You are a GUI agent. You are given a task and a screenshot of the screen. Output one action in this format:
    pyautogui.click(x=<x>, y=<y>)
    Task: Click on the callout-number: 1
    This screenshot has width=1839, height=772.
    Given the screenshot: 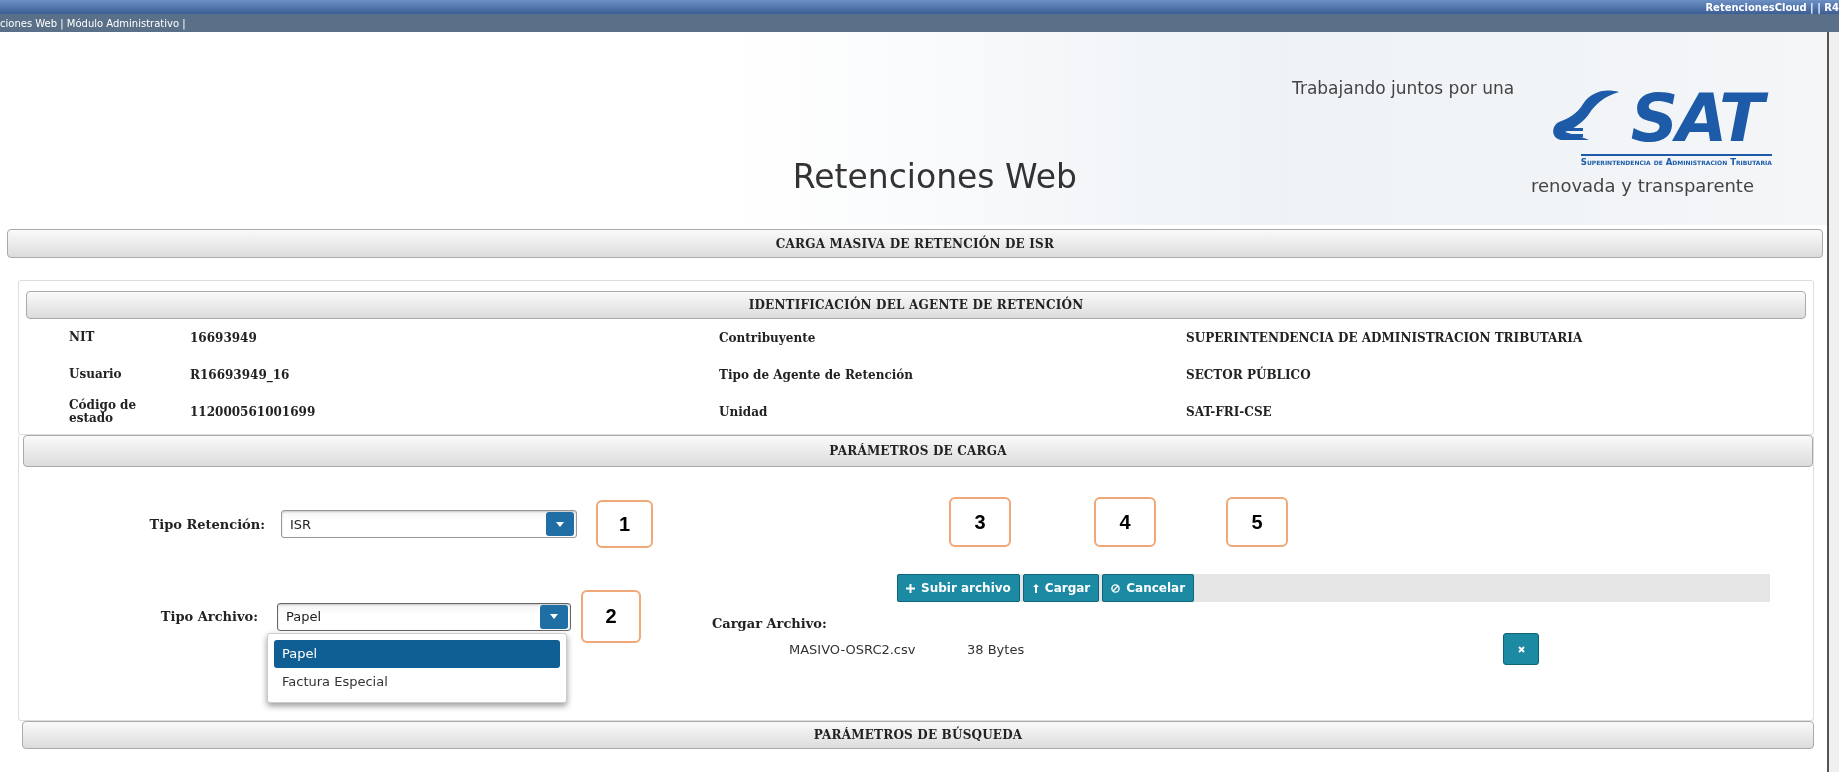 What is the action you would take?
    pyautogui.click(x=624, y=524)
    